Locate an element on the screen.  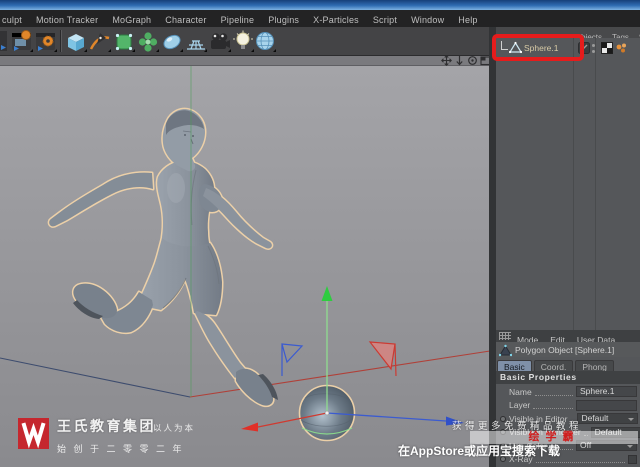
menu-help: Help is located at coordinates (467, 19).